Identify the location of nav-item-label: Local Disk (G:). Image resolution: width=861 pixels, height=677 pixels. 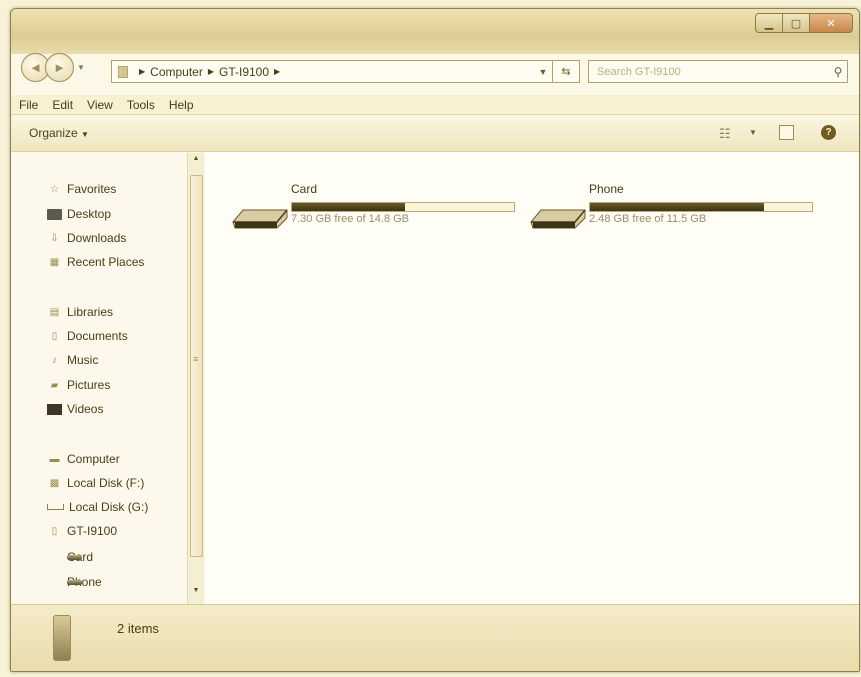
(109, 507).